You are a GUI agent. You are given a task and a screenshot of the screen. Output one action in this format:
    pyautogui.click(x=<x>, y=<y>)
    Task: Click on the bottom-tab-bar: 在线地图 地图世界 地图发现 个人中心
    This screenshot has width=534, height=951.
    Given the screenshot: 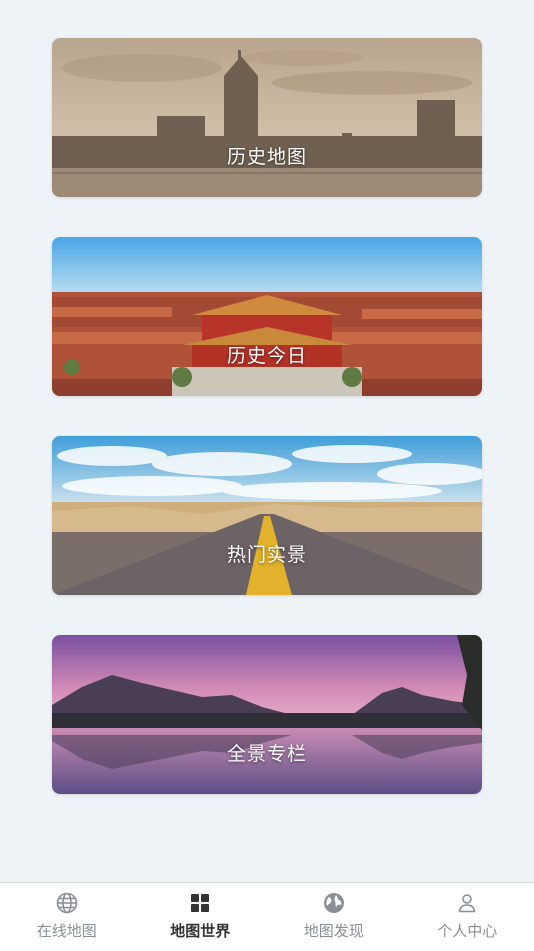 What is the action you would take?
    pyautogui.click(x=267, y=916)
    